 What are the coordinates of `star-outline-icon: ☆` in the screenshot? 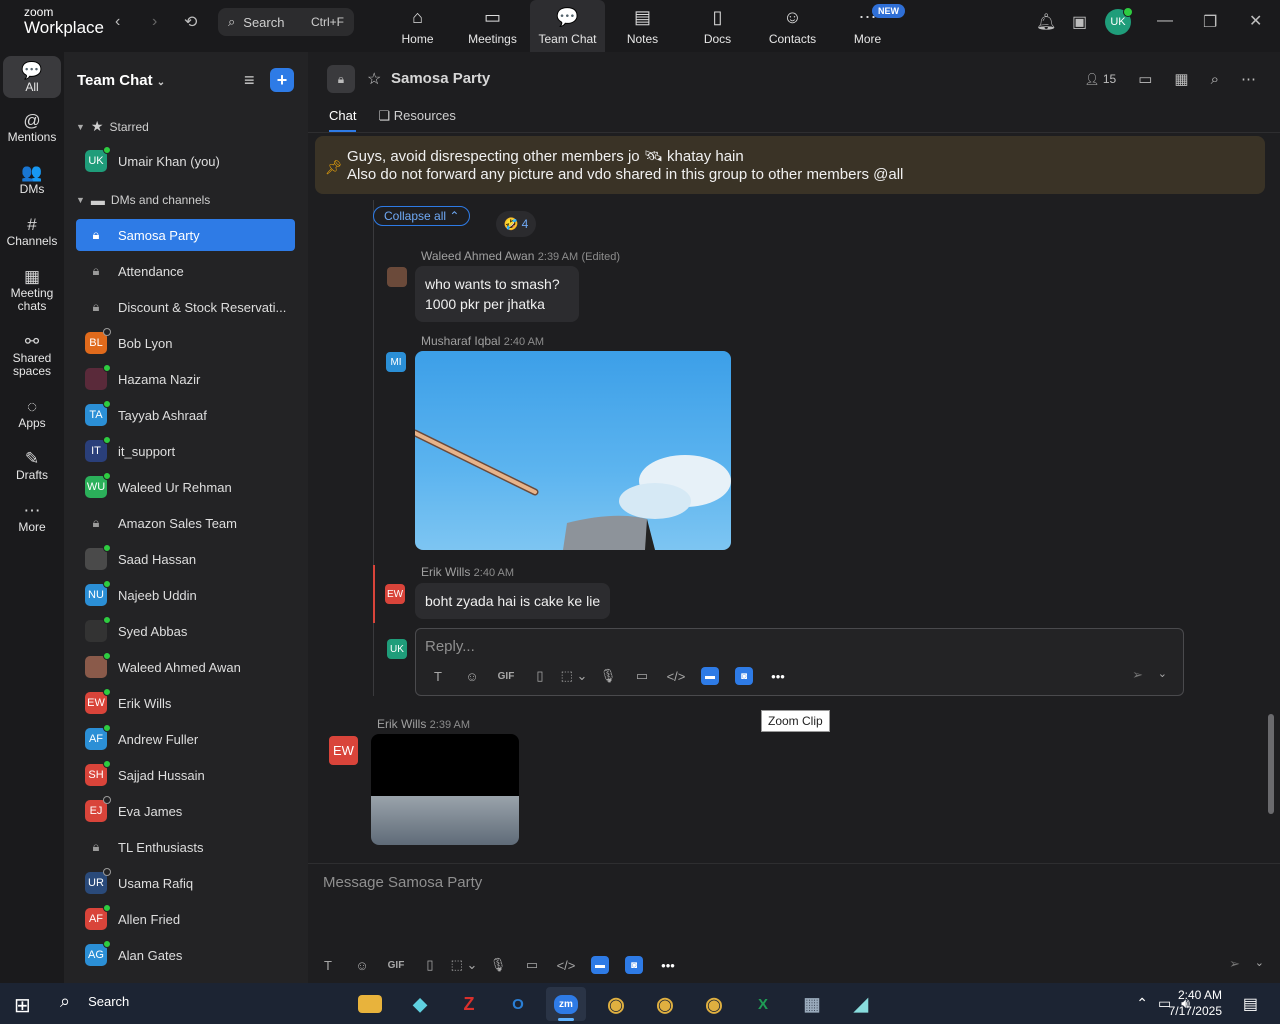 It's located at (374, 79).